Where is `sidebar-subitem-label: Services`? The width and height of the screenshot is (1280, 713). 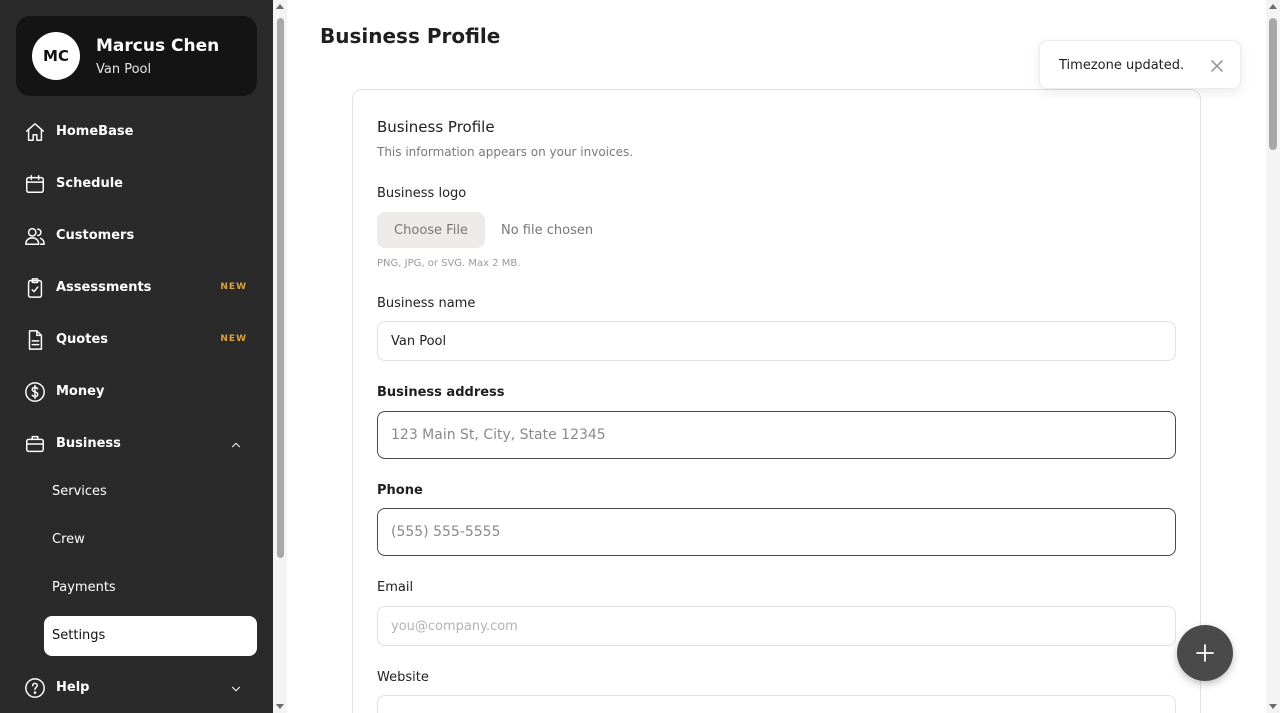
sidebar-subitem-label: Services is located at coordinates (79, 491).